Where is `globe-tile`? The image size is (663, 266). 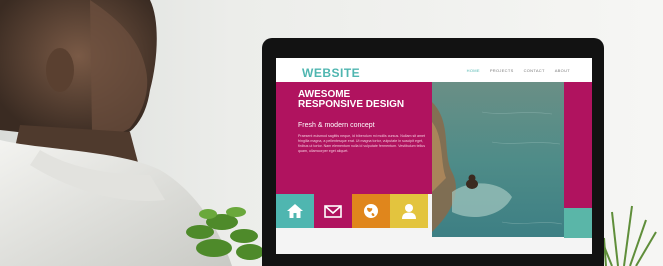
globe-tile is located at coordinates (371, 211).